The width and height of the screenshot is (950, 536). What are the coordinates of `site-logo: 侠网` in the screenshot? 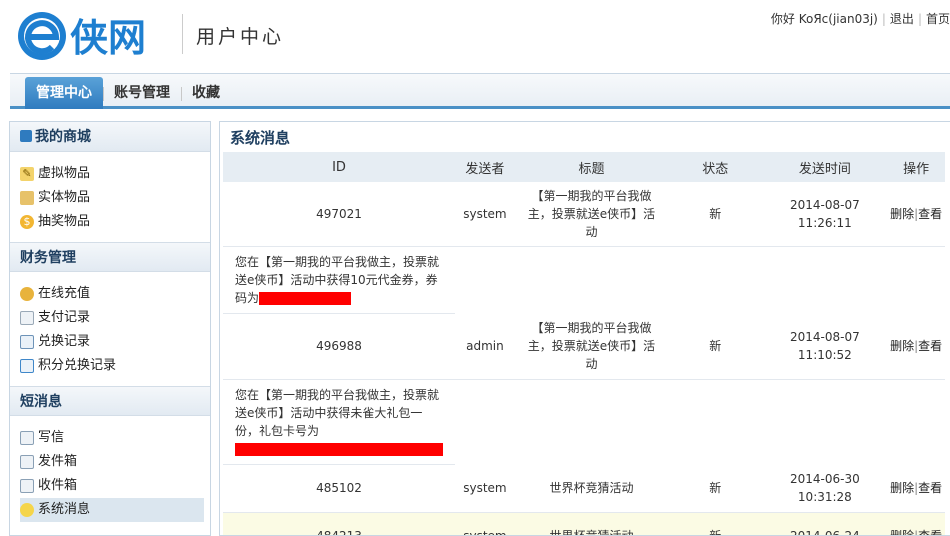 It's located at (89, 34).